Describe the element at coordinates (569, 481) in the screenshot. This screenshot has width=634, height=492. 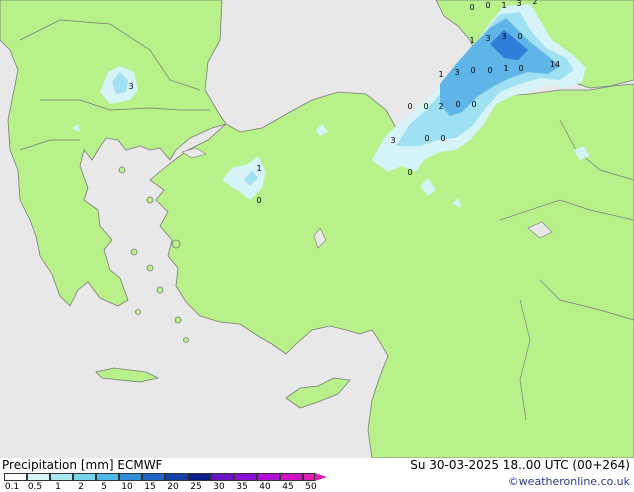
I see `credit-link: ©weatheronline.co.uk` at that location.